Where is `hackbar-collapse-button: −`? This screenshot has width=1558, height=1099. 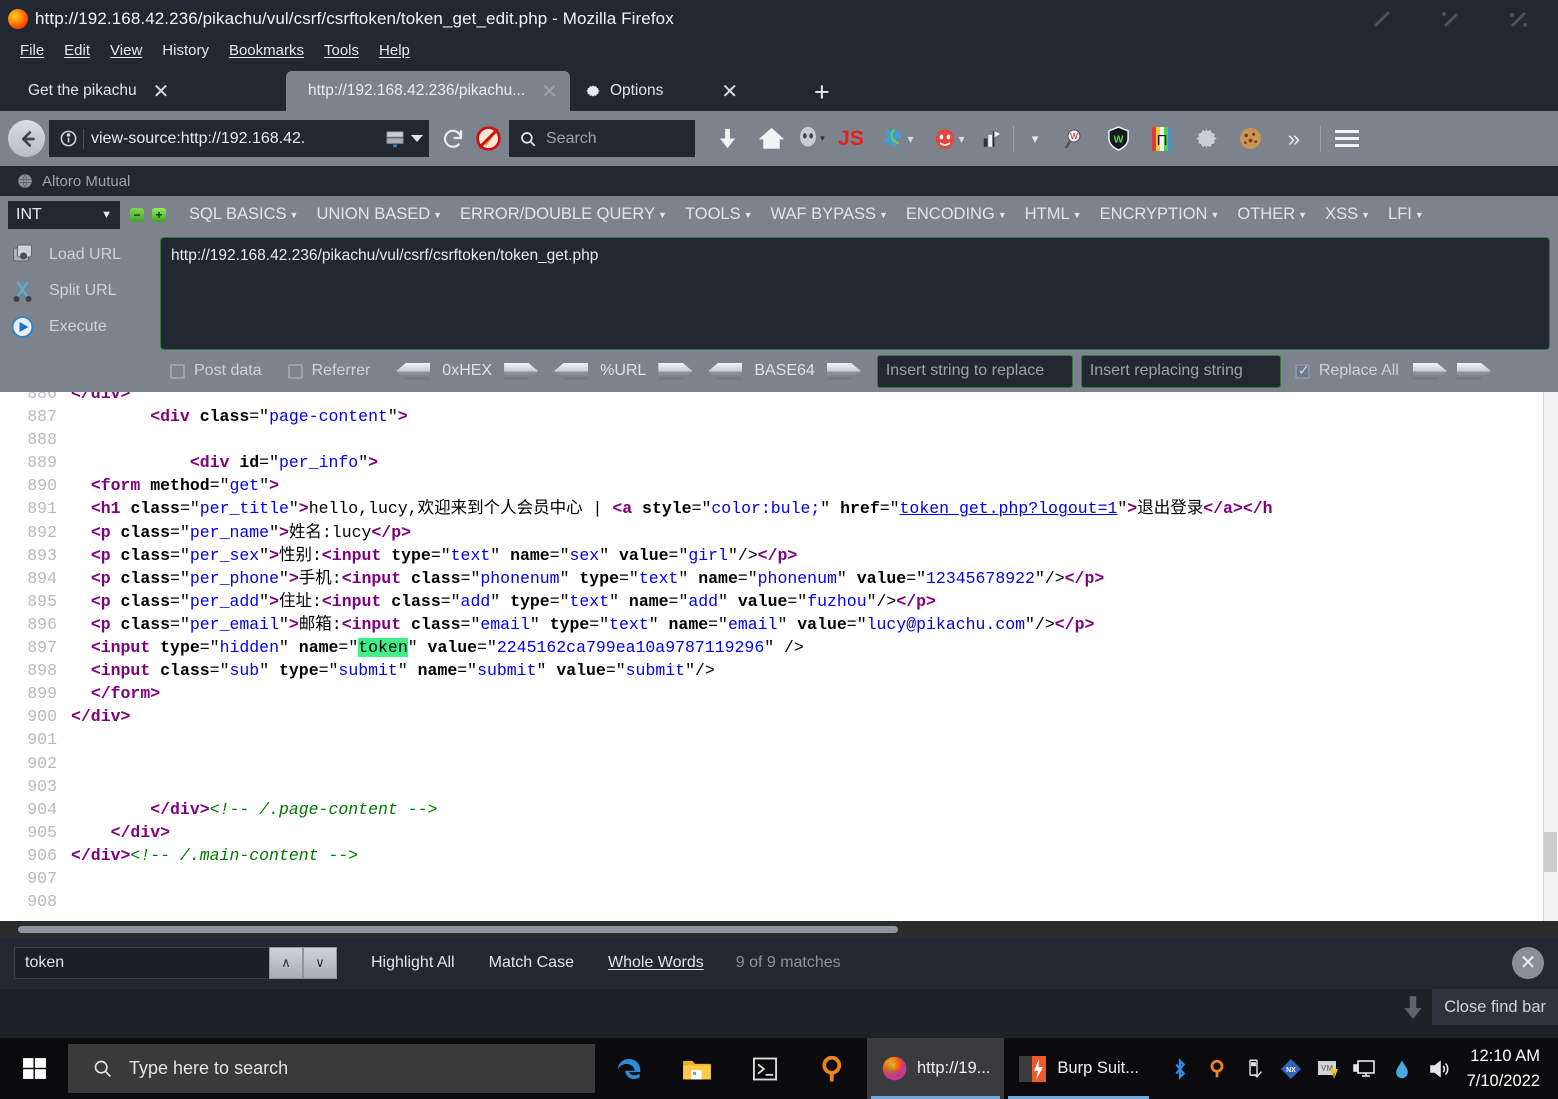
hackbar-collapse-button: − is located at coordinates (137, 214).